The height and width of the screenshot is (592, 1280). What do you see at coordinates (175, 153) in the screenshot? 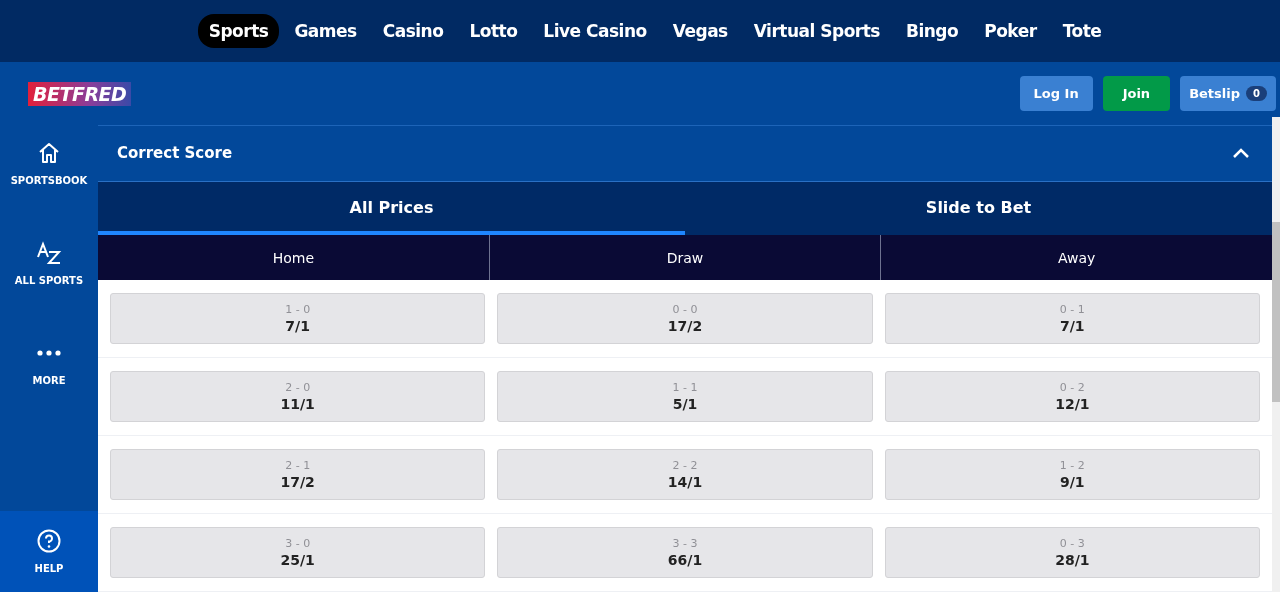
I see `market-title: Correct Score` at bounding box center [175, 153].